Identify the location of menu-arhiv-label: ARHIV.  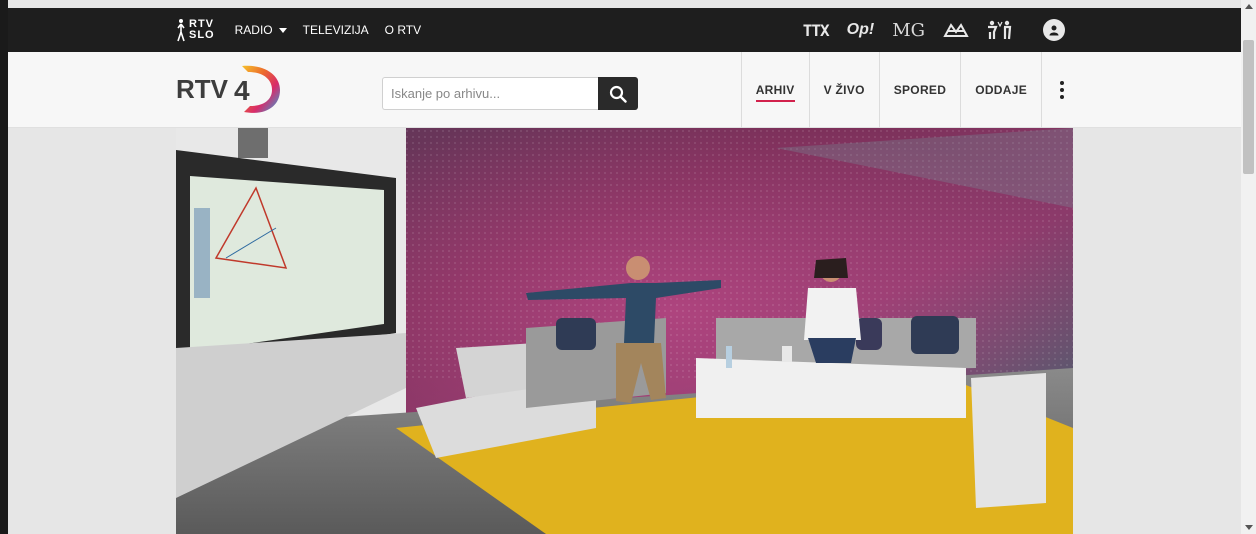
(775, 90).